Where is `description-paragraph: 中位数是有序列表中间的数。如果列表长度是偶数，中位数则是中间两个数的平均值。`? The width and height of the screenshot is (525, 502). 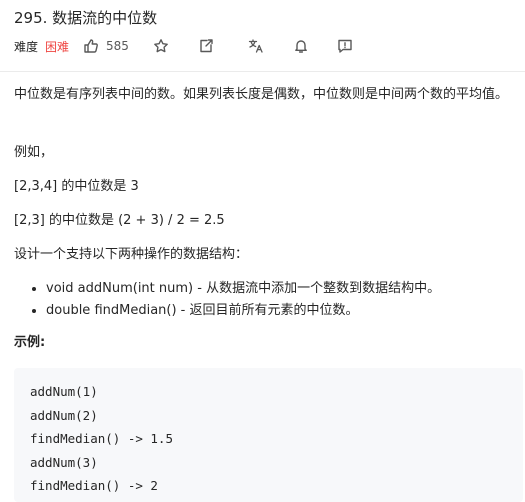
description-paragraph: 中位数是有序列表中间的数。如果列表长度是偶数，中位数则是中间两个数的平均值。 is located at coordinates (261, 94).